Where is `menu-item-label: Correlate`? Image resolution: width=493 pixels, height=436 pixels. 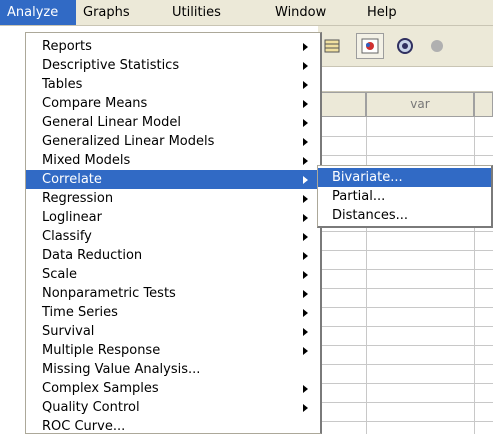 menu-item-label: Correlate is located at coordinates (72, 179).